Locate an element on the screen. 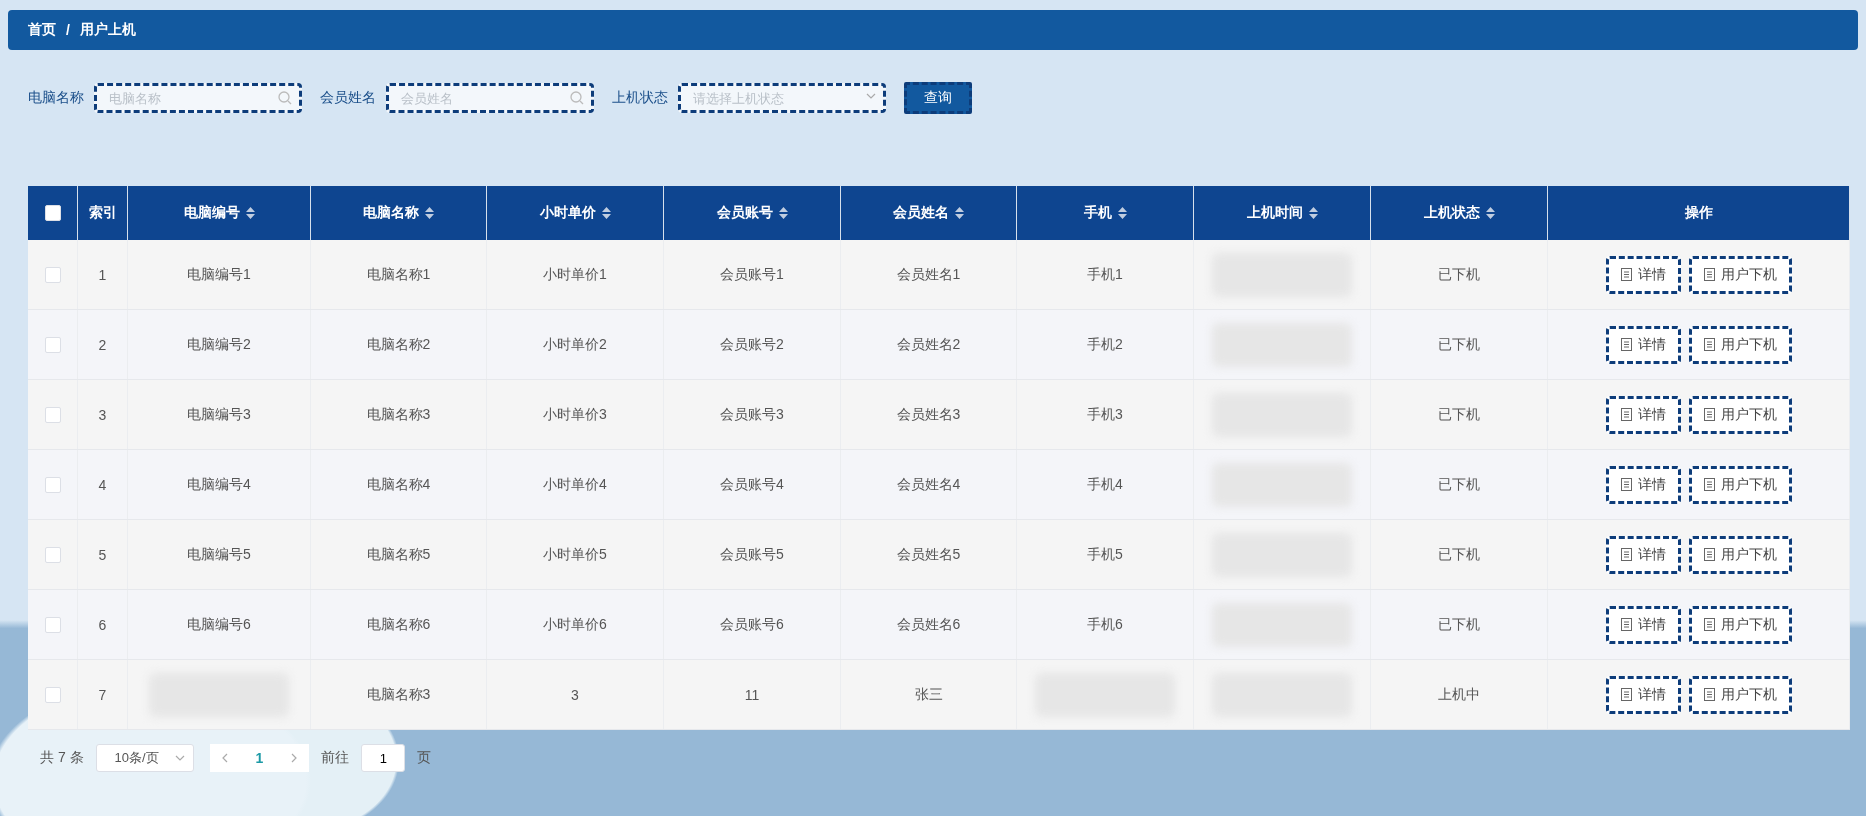 This screenshot has width=1866, height=816. cell-text: 2 is located at coordinates (102, 344).